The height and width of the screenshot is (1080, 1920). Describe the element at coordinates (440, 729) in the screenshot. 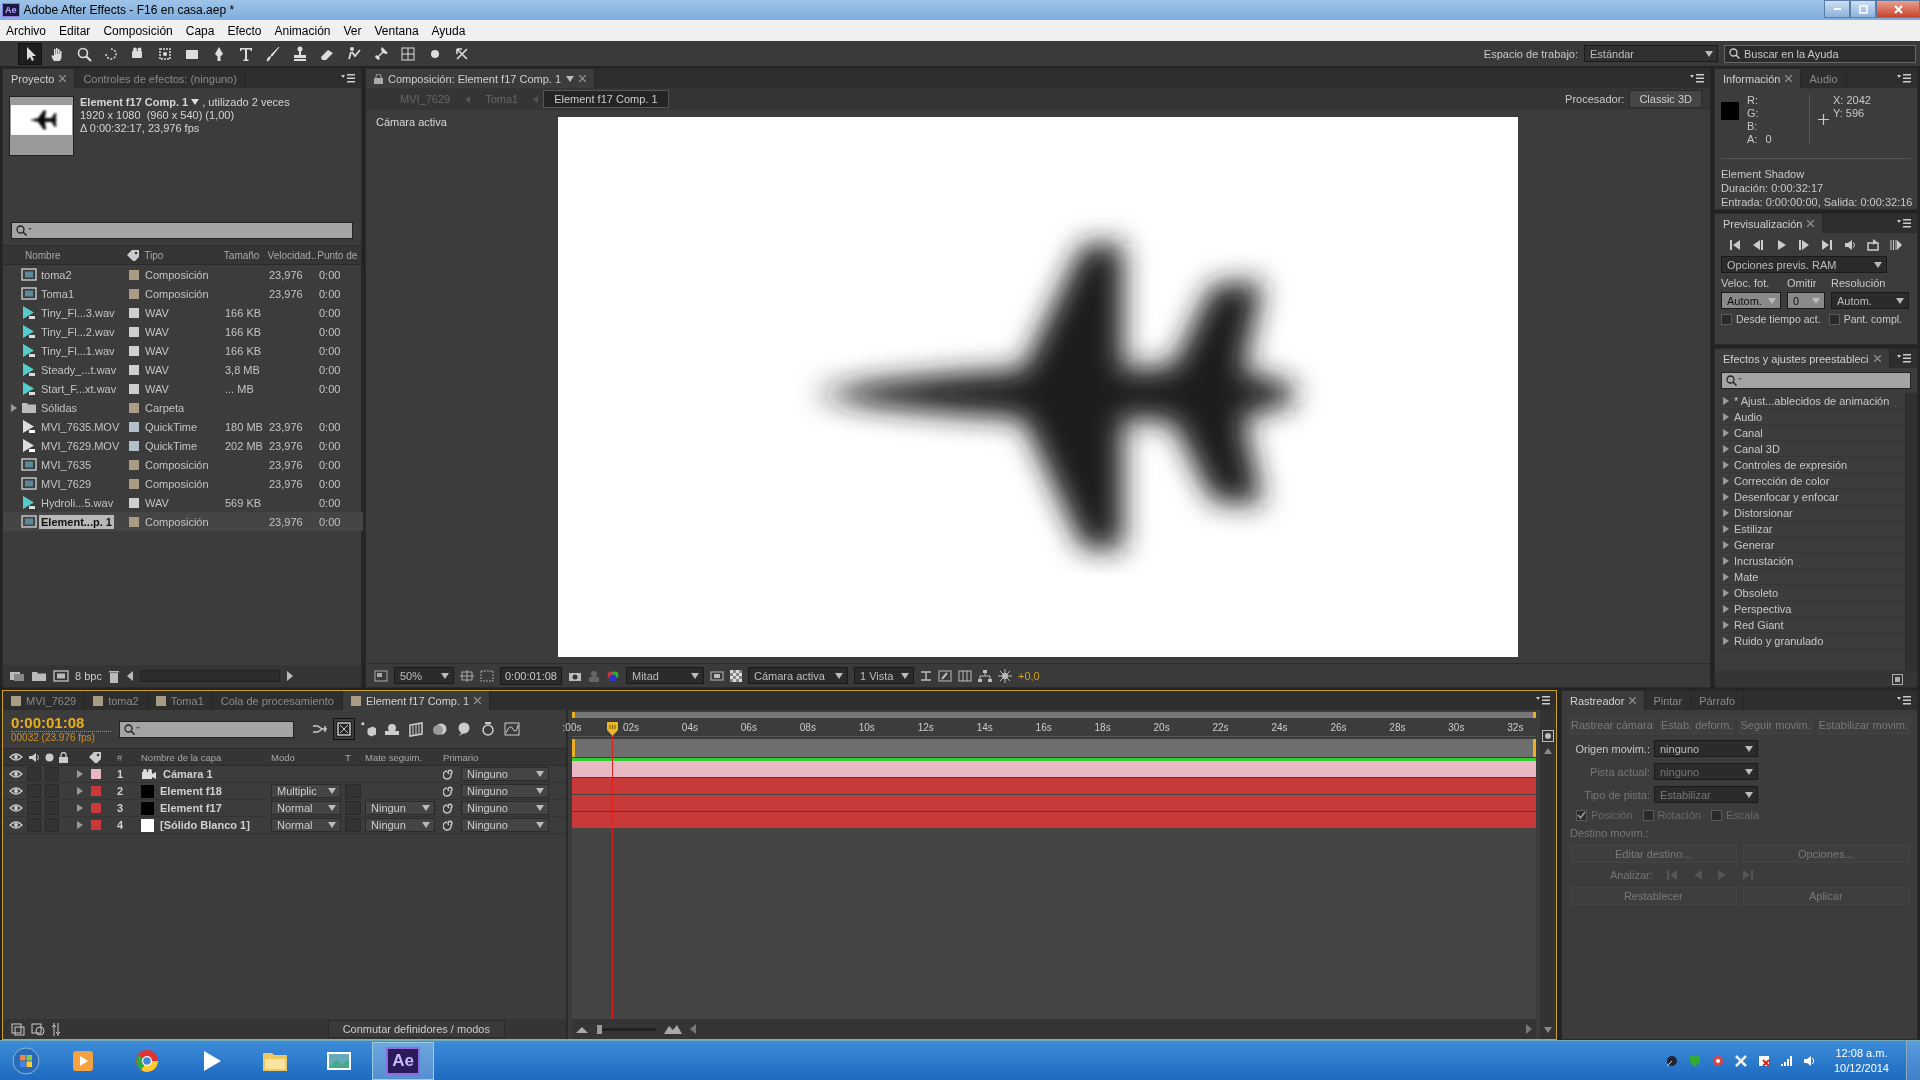

I see `motion-blur-icon` at that location.